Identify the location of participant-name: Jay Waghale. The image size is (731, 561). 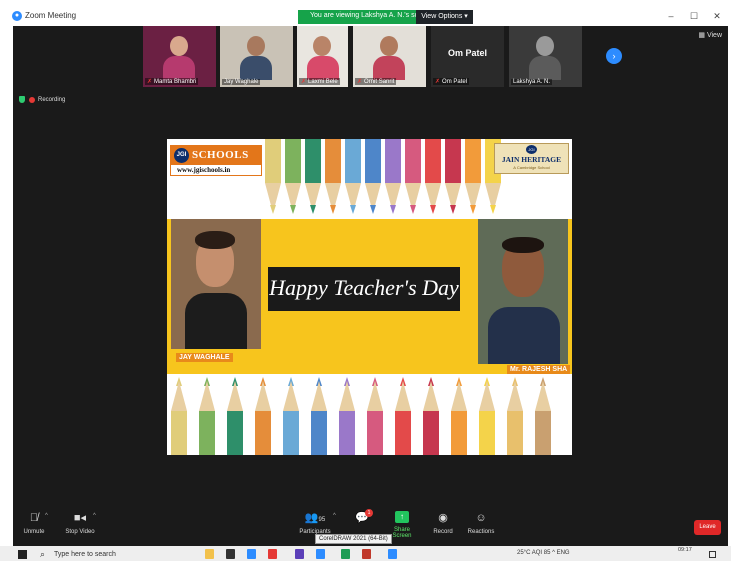
(241, 82).